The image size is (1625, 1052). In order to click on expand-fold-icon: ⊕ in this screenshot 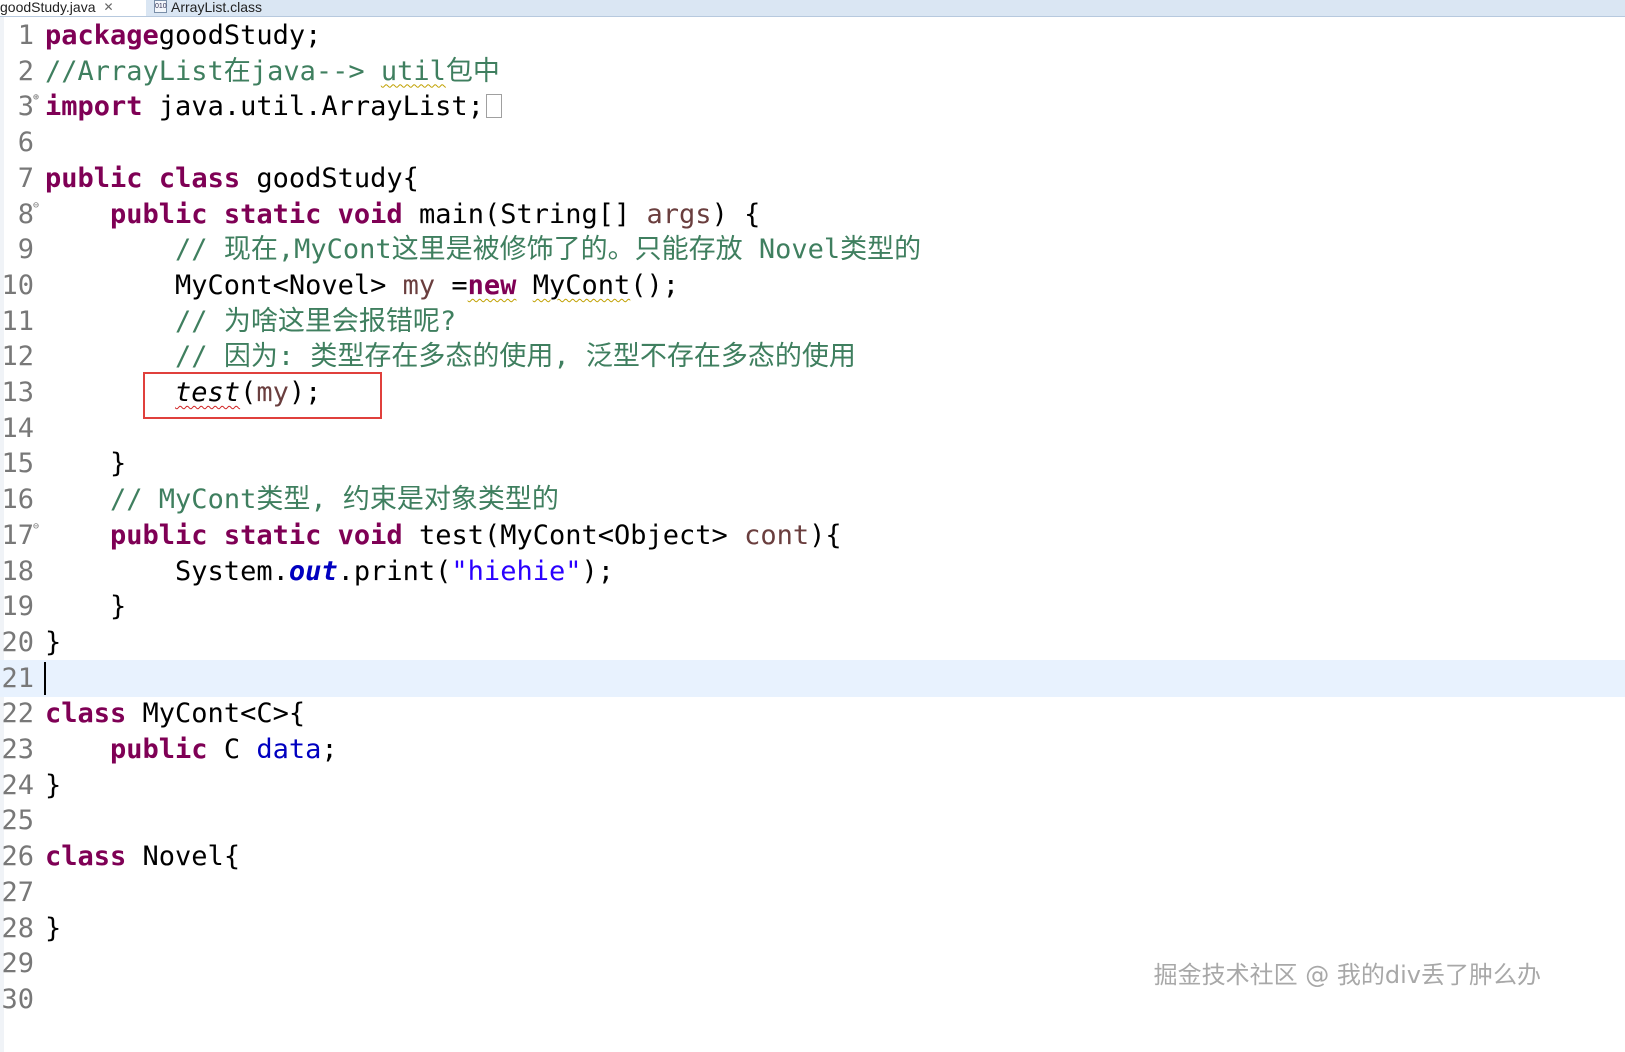, I will do `click(36, 97)`.